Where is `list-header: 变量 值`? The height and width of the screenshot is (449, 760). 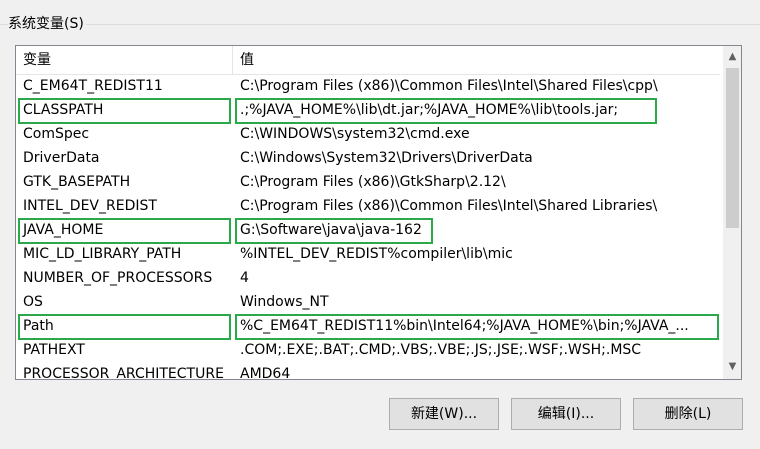
list-header: 变量 值 is located at coordinates (368, 60).